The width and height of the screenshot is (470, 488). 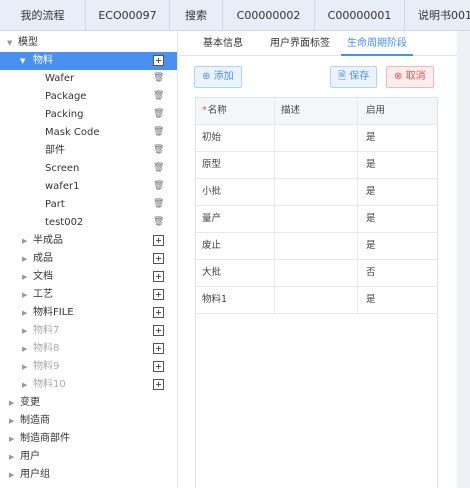 I want to click on tree-node: ▶ 物料7, so click(x=88, y=331).